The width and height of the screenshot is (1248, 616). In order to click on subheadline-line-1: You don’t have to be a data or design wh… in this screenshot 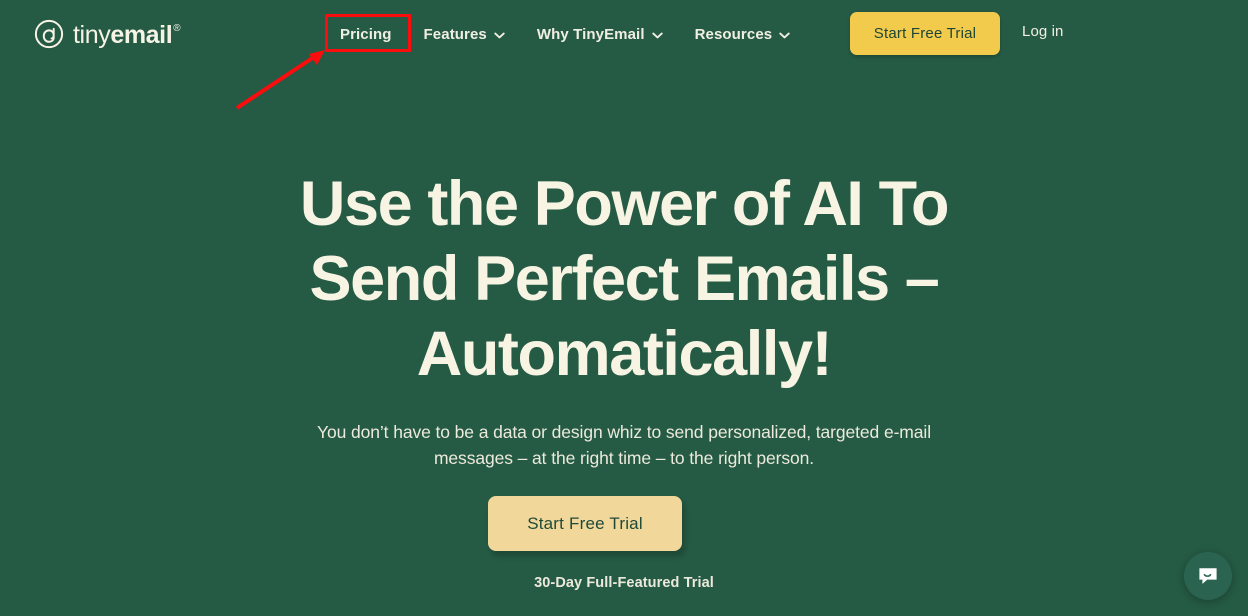, I will do `click(624, 432)`.